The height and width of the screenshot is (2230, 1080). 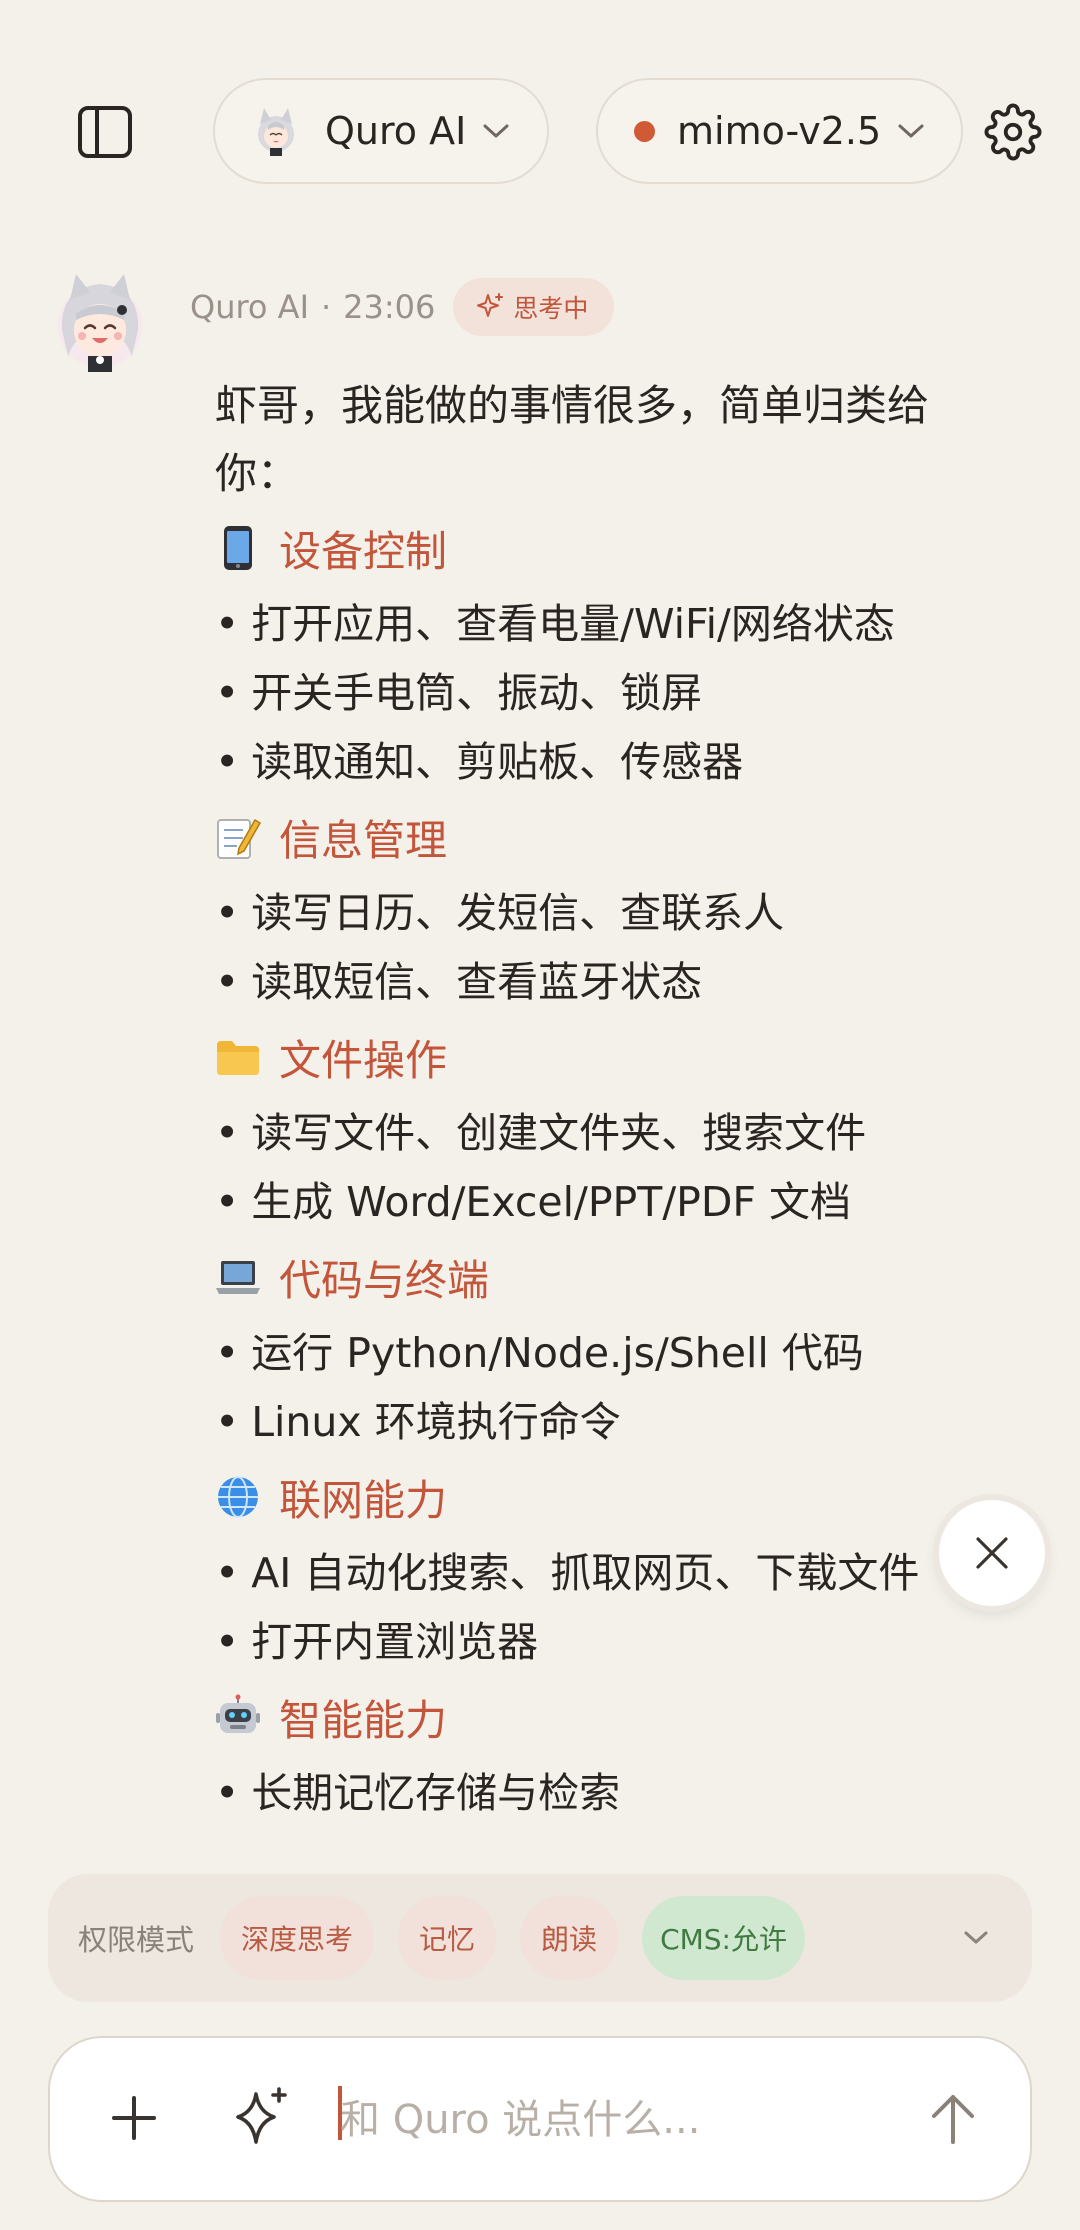 I want to click on list-item-text: 长期记忆存储与检索, so click(x=436, y=1793).